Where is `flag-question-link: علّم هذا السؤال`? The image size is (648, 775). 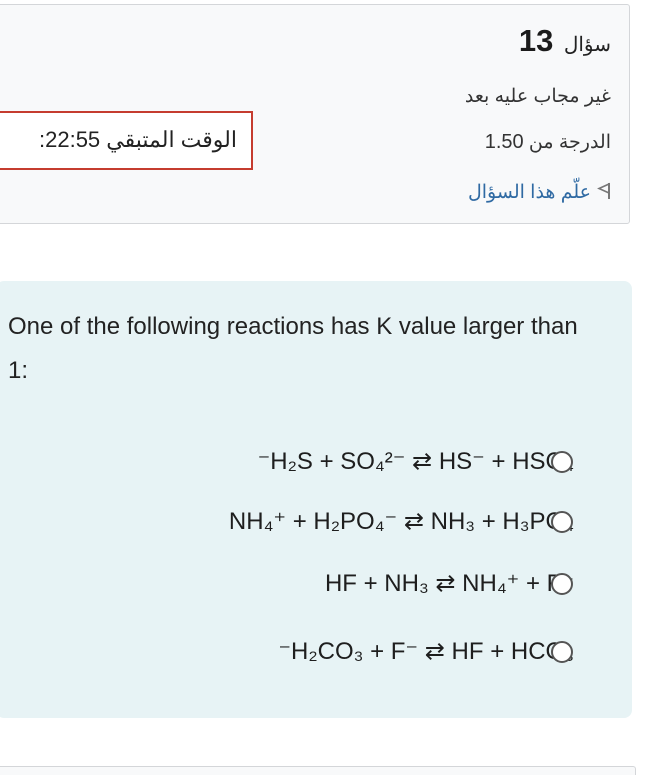 flag-question-link: علّم هذا السؤال is located at coordinates (539, 192).